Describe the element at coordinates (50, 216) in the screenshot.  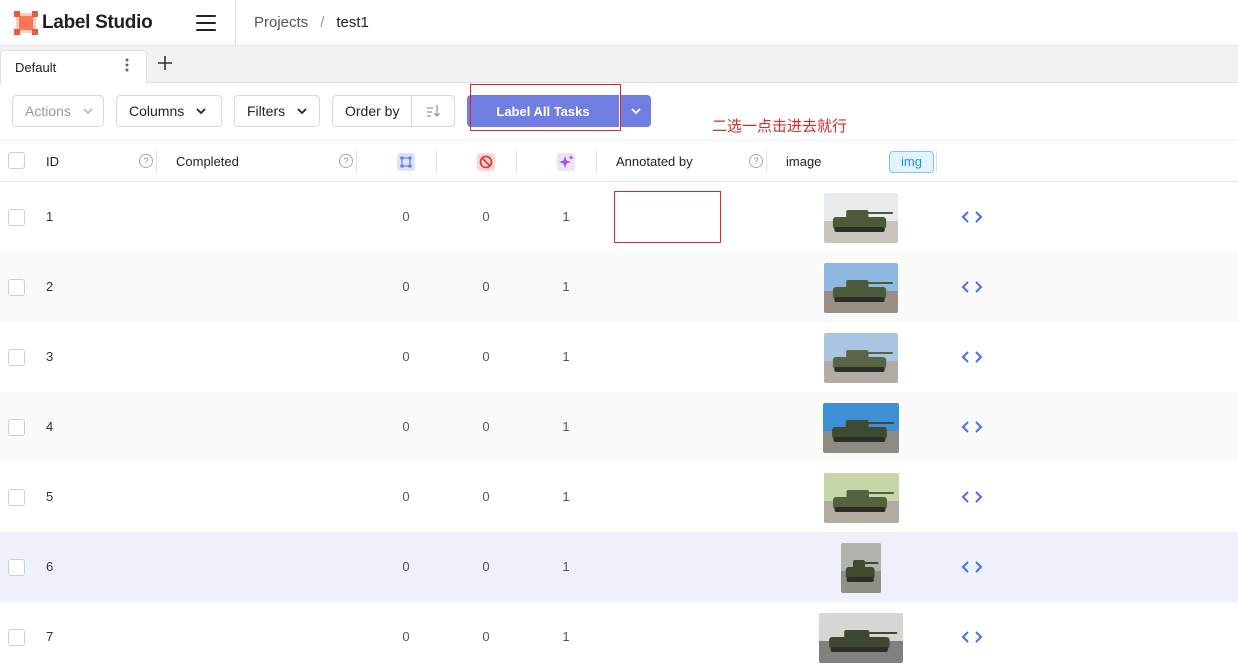
I see `cell-id: 1` at that location.